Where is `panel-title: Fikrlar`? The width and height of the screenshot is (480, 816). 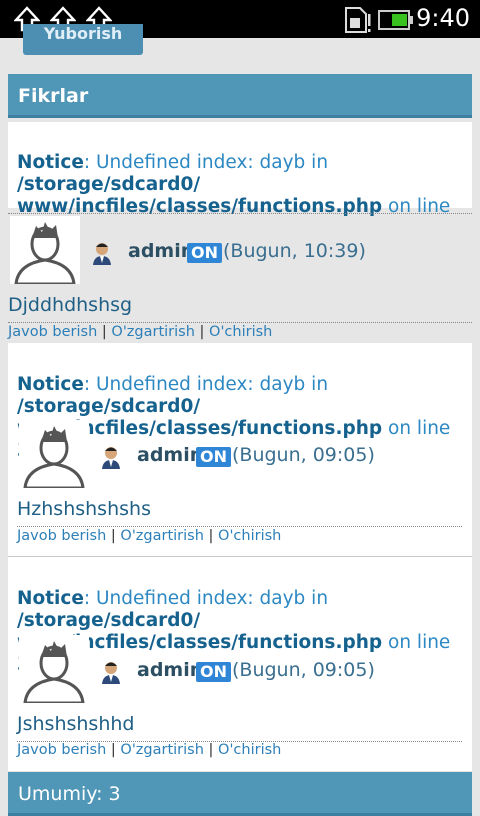
panel-title: Fikrlar is located at coordinates (240, 96).